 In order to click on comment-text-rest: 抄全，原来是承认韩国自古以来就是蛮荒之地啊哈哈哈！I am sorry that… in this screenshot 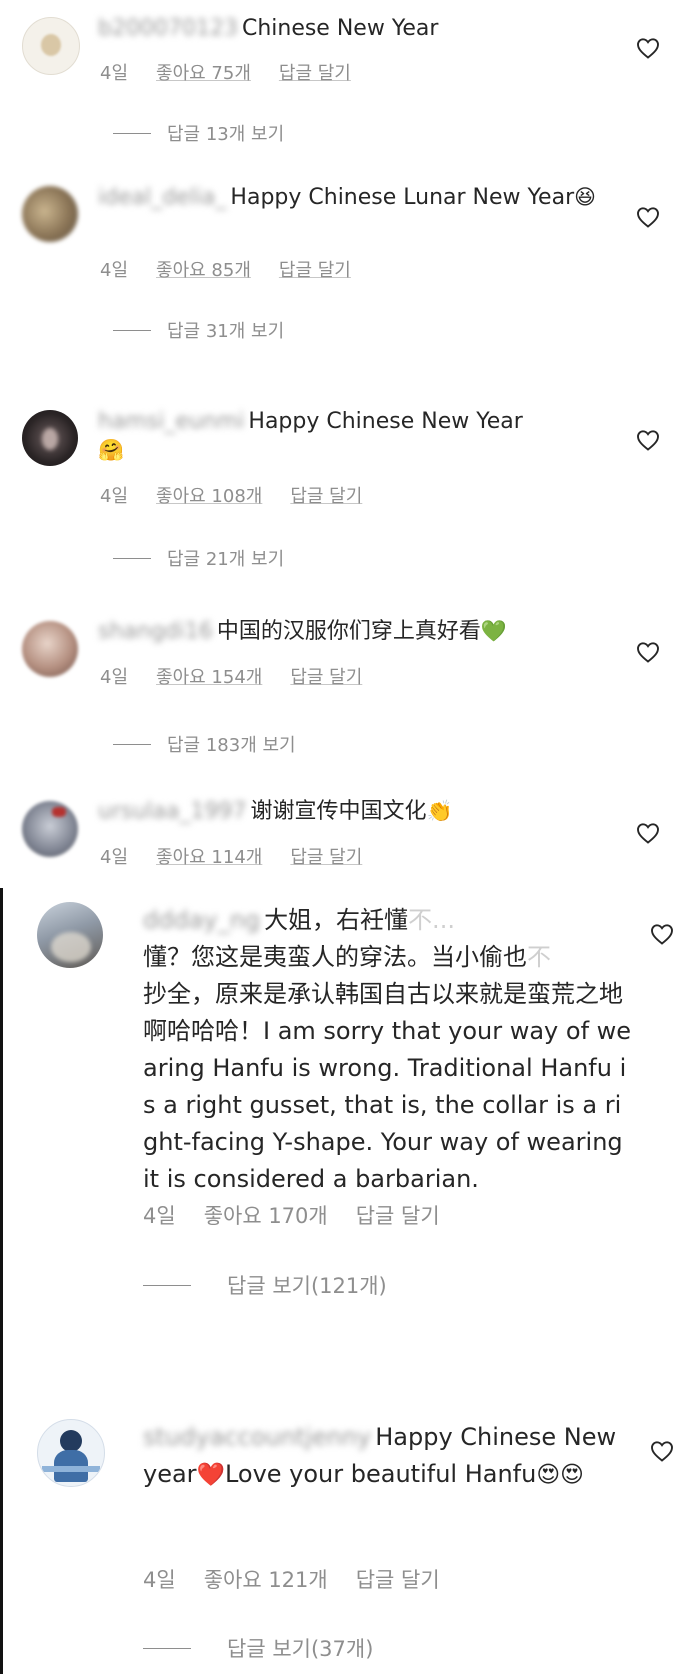, I will do `click(387, 1086)`.